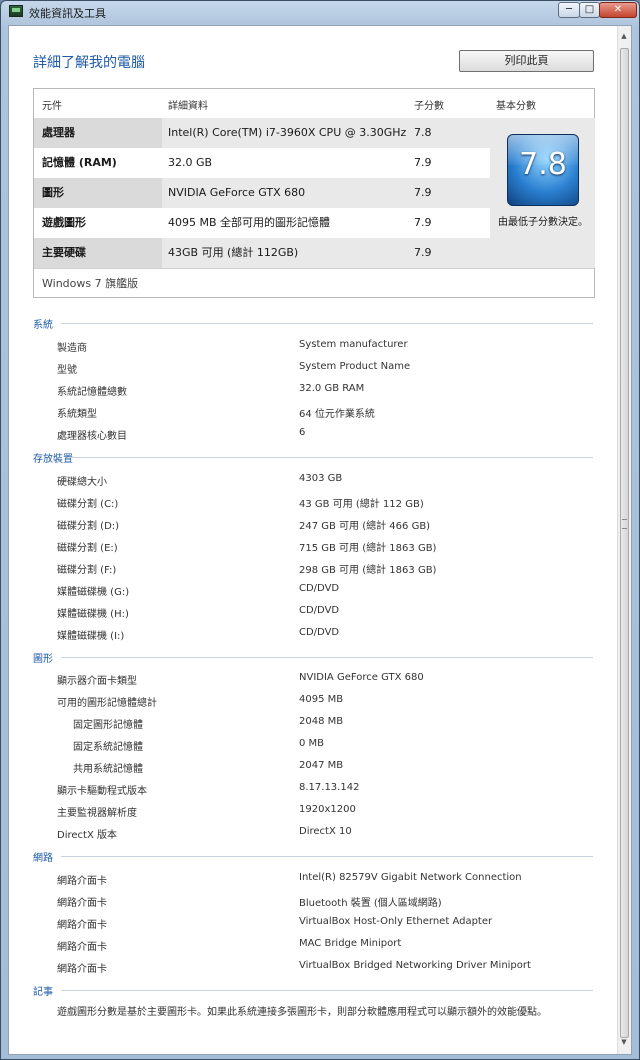  I want to click on info-label: 固定系統記憶體, so click(108, 747).